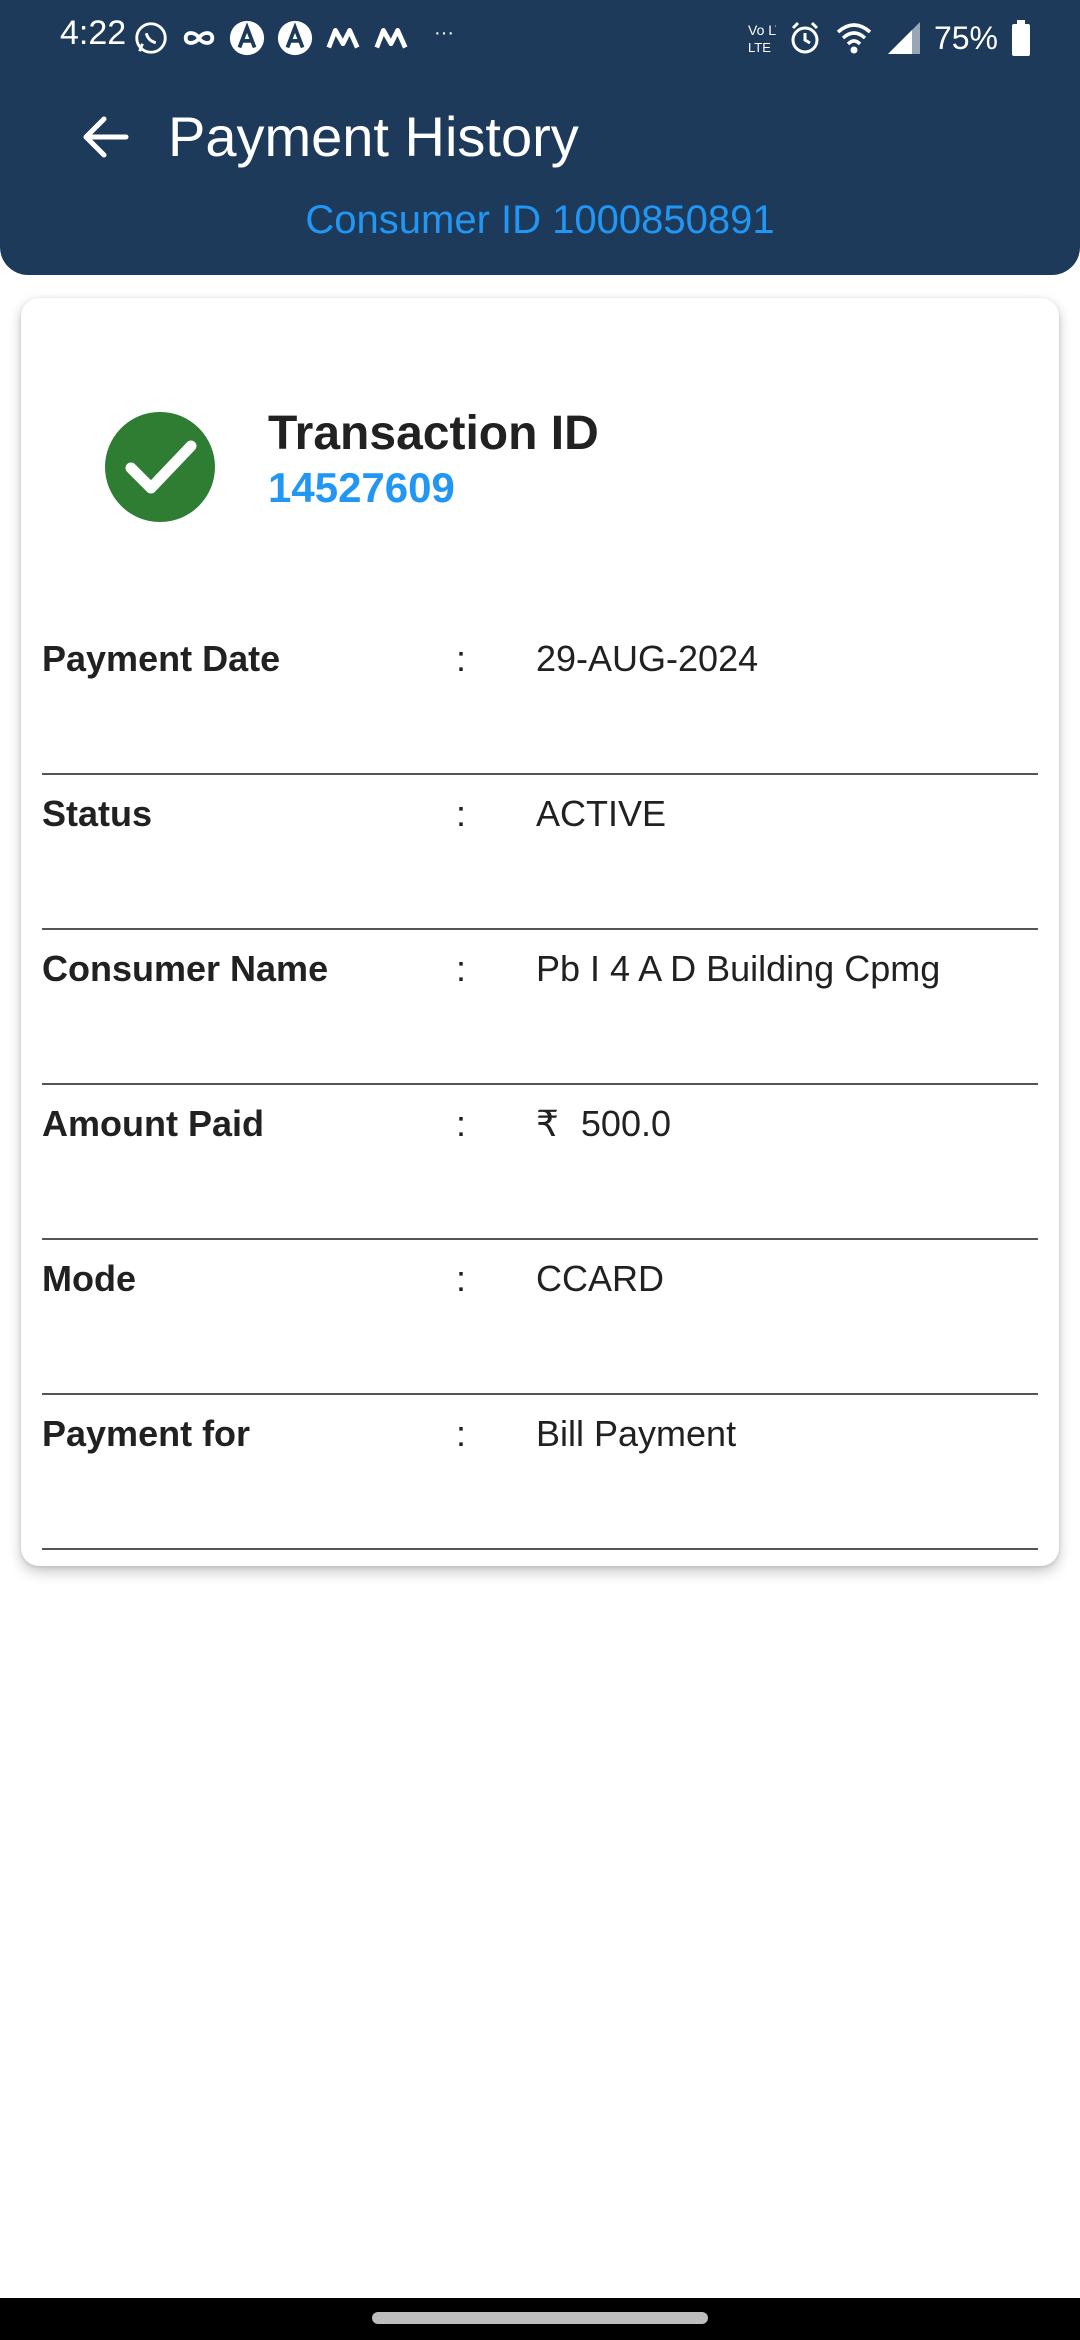 The height and width of the screenshot is (2340, 1080). Describe the element at coordinates (151, 38) in the screenshot. I see `whatsapp-icon` at that location.